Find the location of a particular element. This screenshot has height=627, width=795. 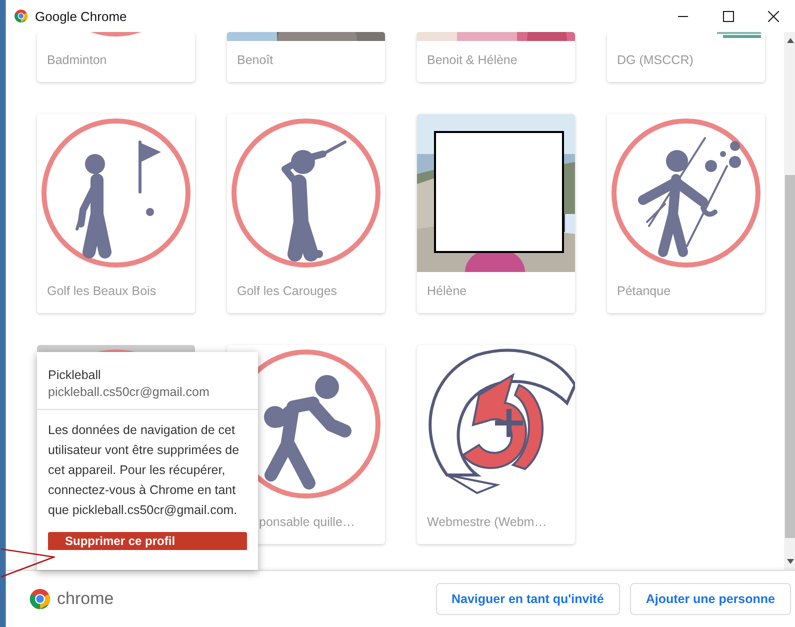

profile-name: Benoit & Hélène is located at coordinates (472, 60).